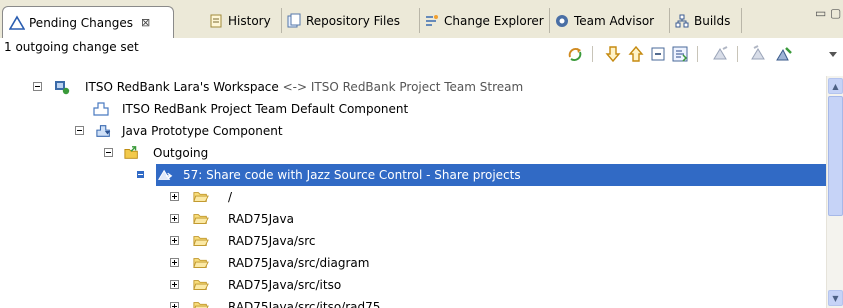 The height and width of the screenshot is (308, 843). What do you see at coordinates (71, 47) in the screenshot?
I see `status-text: 1 outgoing change set` at bounding box center [71, 47].